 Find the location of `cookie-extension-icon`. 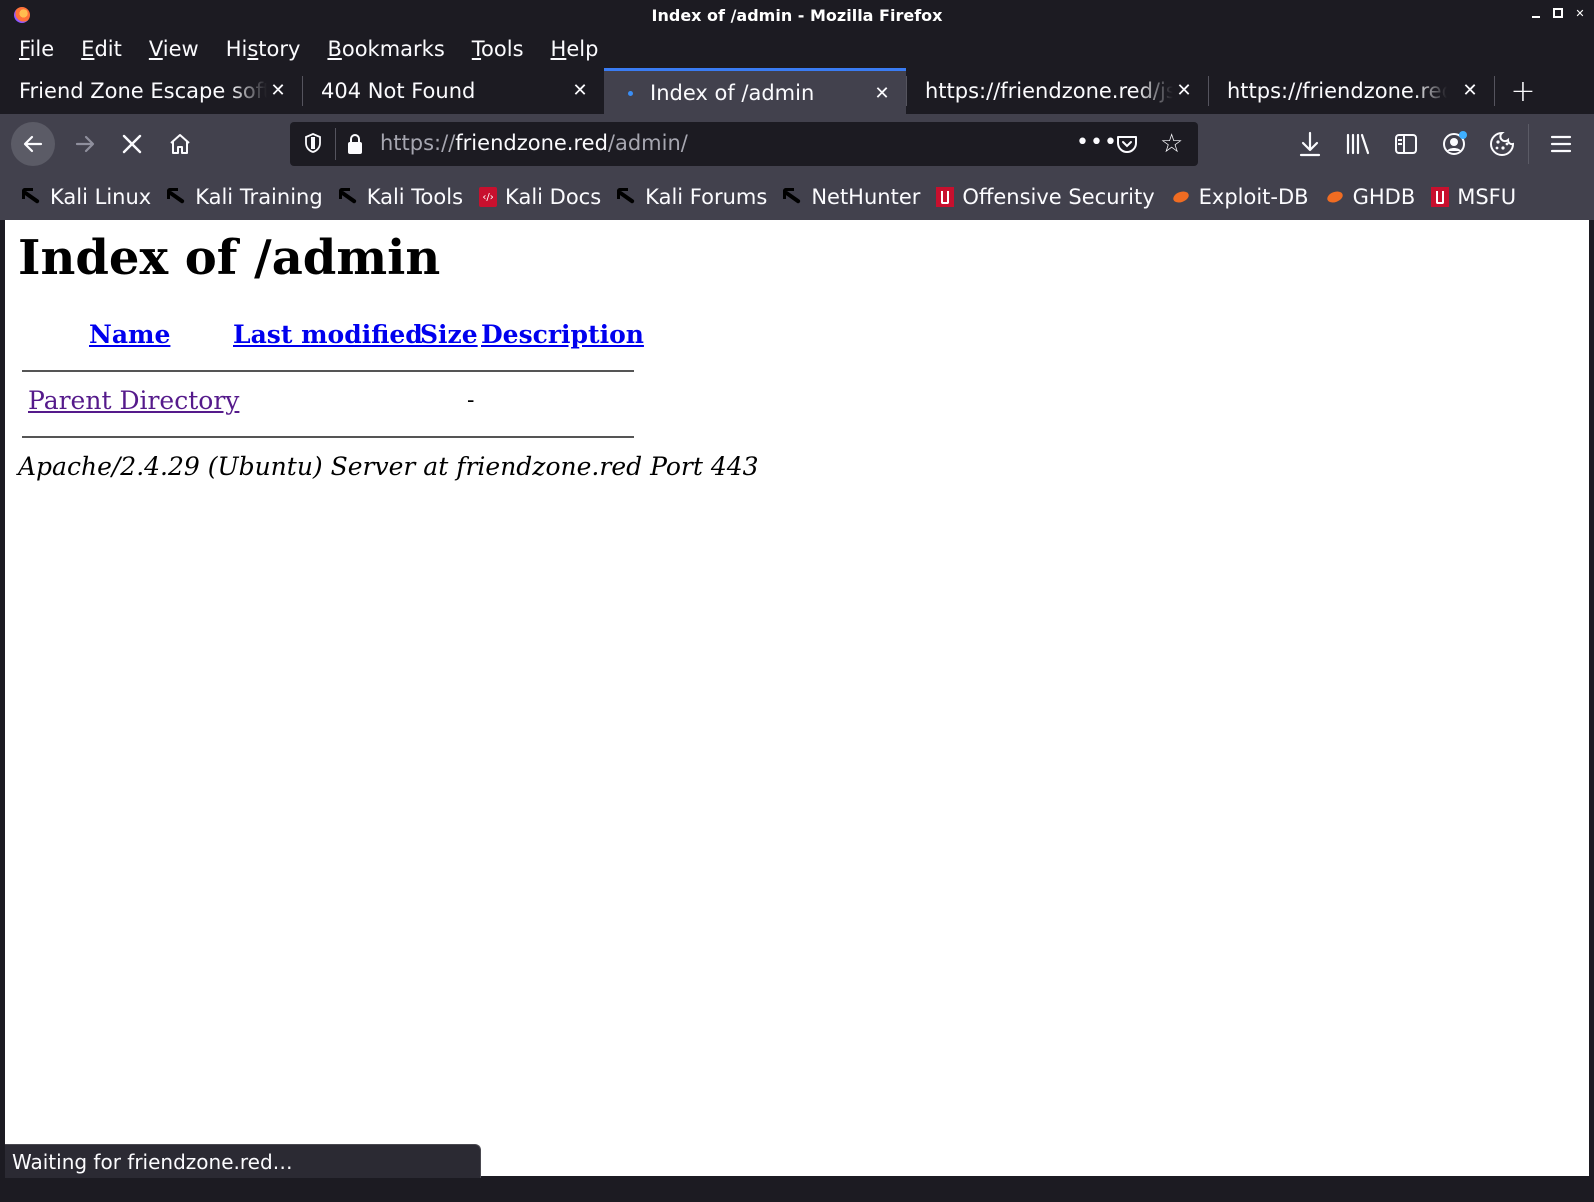

cookie-extension-icon is located at coordinates (1502, 144).